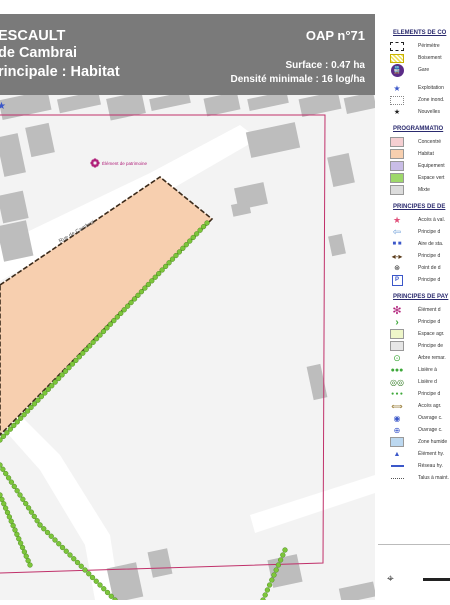  Describe the element at coordinates (33, 36) in the screenshot. I see `commune-title: ESCAULT` at that location.